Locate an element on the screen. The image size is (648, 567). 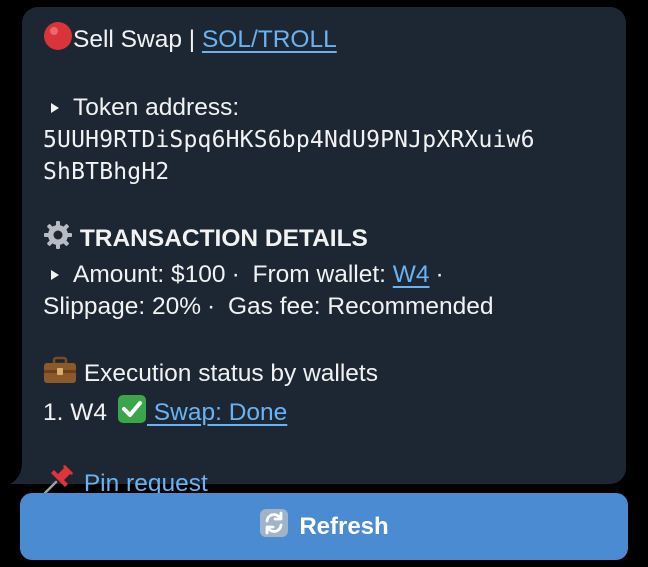
pair-link: SOL/TROLL is located at coordinates (269, 39).